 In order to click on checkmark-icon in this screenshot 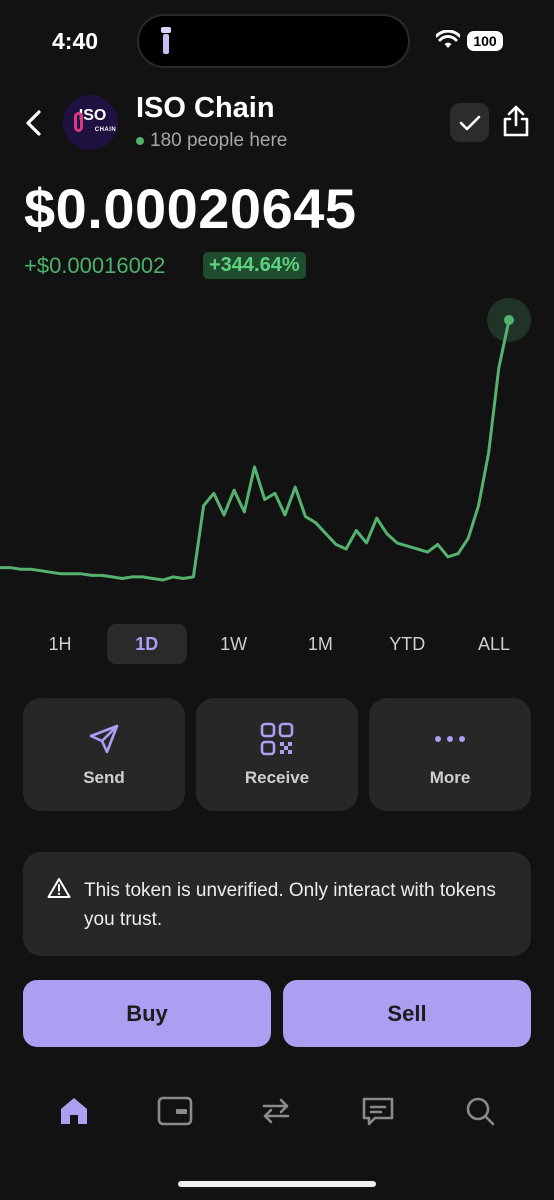, I will do `click(469, 122)`.